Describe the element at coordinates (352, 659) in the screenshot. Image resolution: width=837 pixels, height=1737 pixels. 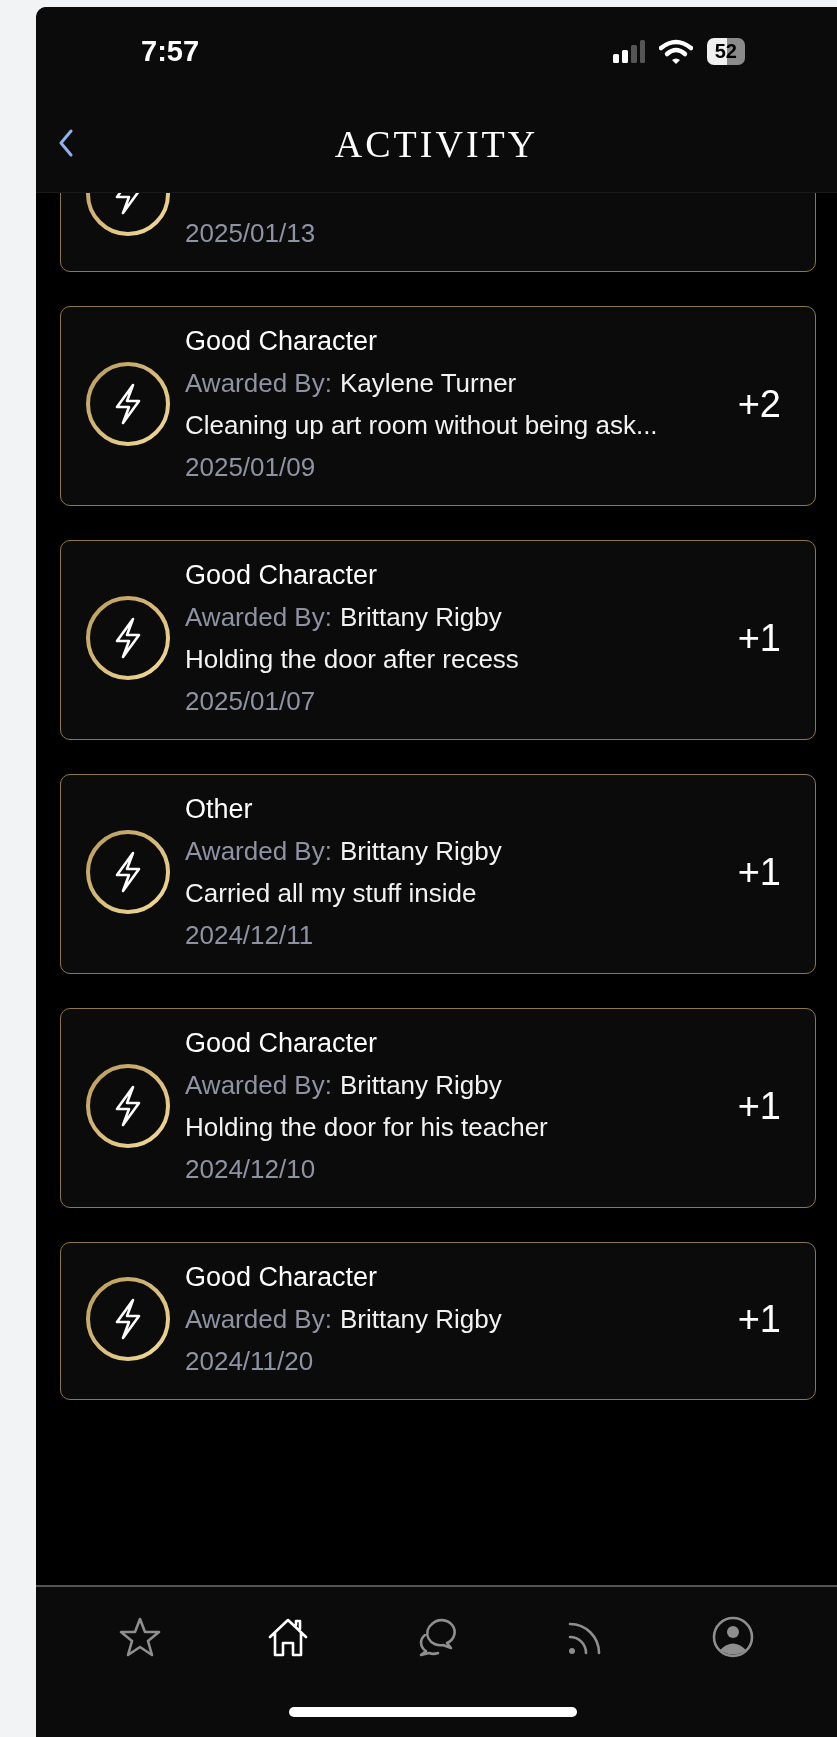
I see `activity-note: Holding the door after recess` at that location.